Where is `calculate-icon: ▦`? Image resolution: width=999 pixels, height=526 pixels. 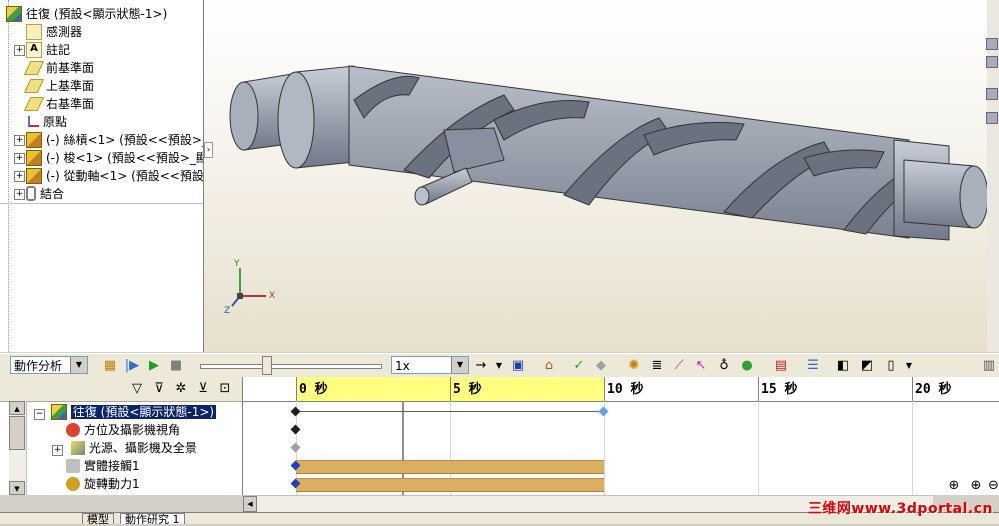
calculate-icon: ▦ is located at coordinates (110, 366).